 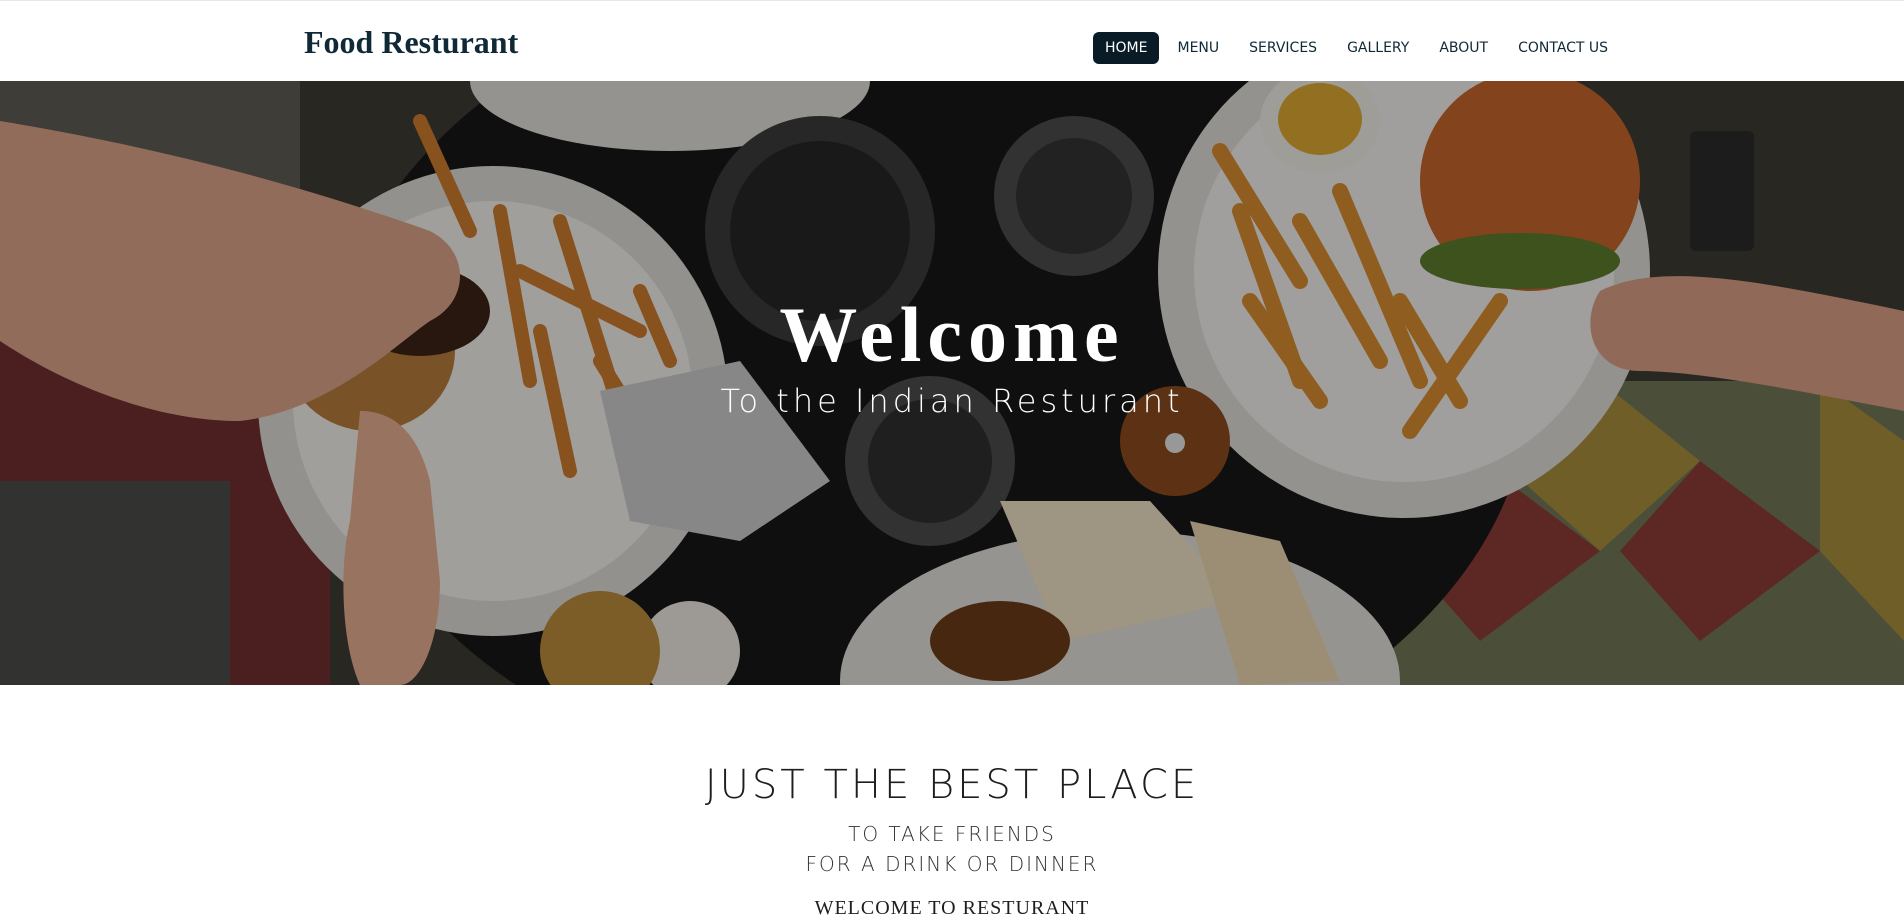 I want to click on nav-item-about: ABOUT, so click(x=1463, y=48).